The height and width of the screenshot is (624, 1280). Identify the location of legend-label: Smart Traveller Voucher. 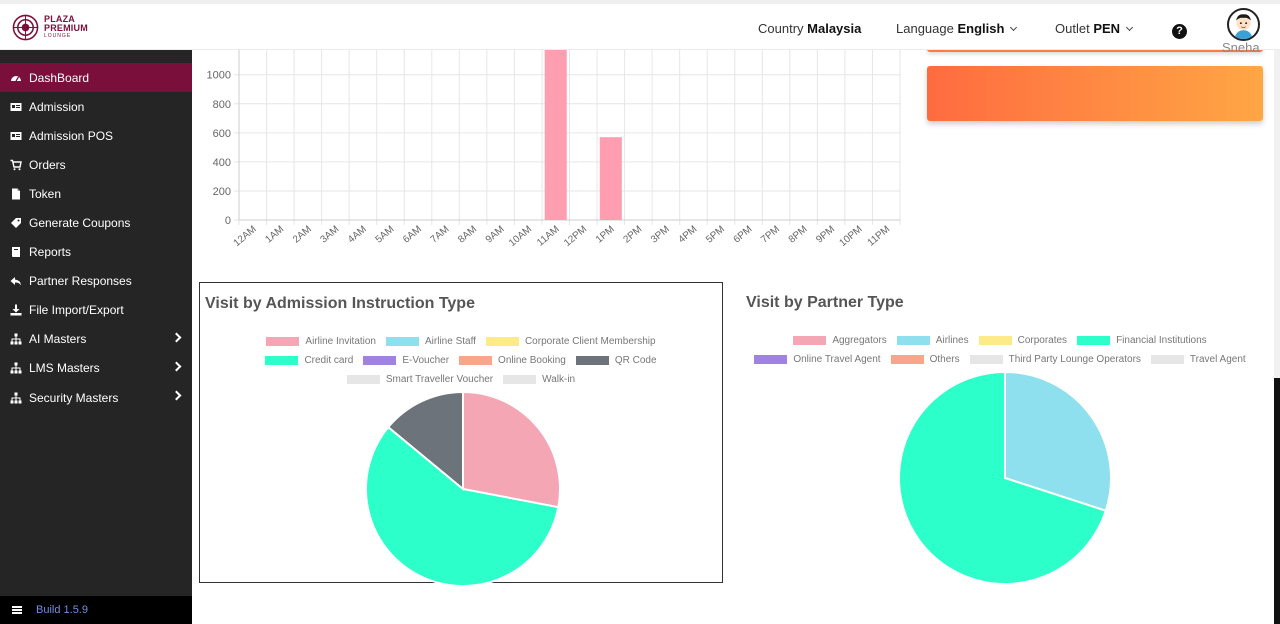
(439, 379).